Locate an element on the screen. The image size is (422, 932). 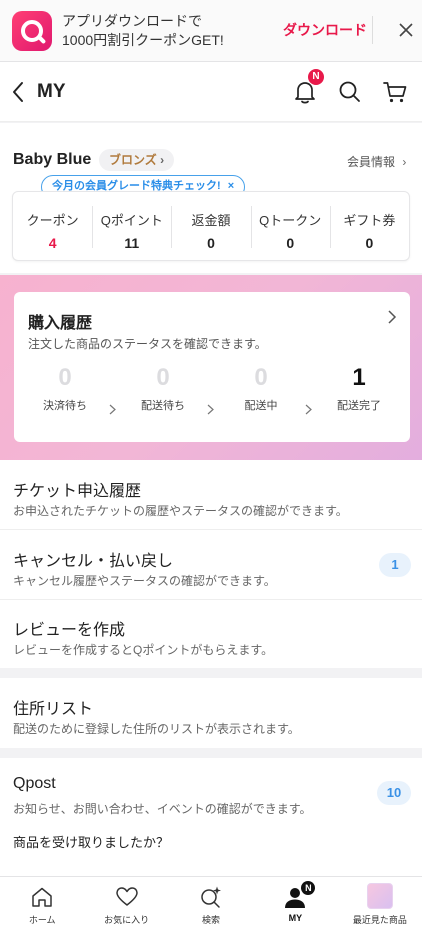
stat-coupon: クーポン 4 is located at coordinates (52, 226).